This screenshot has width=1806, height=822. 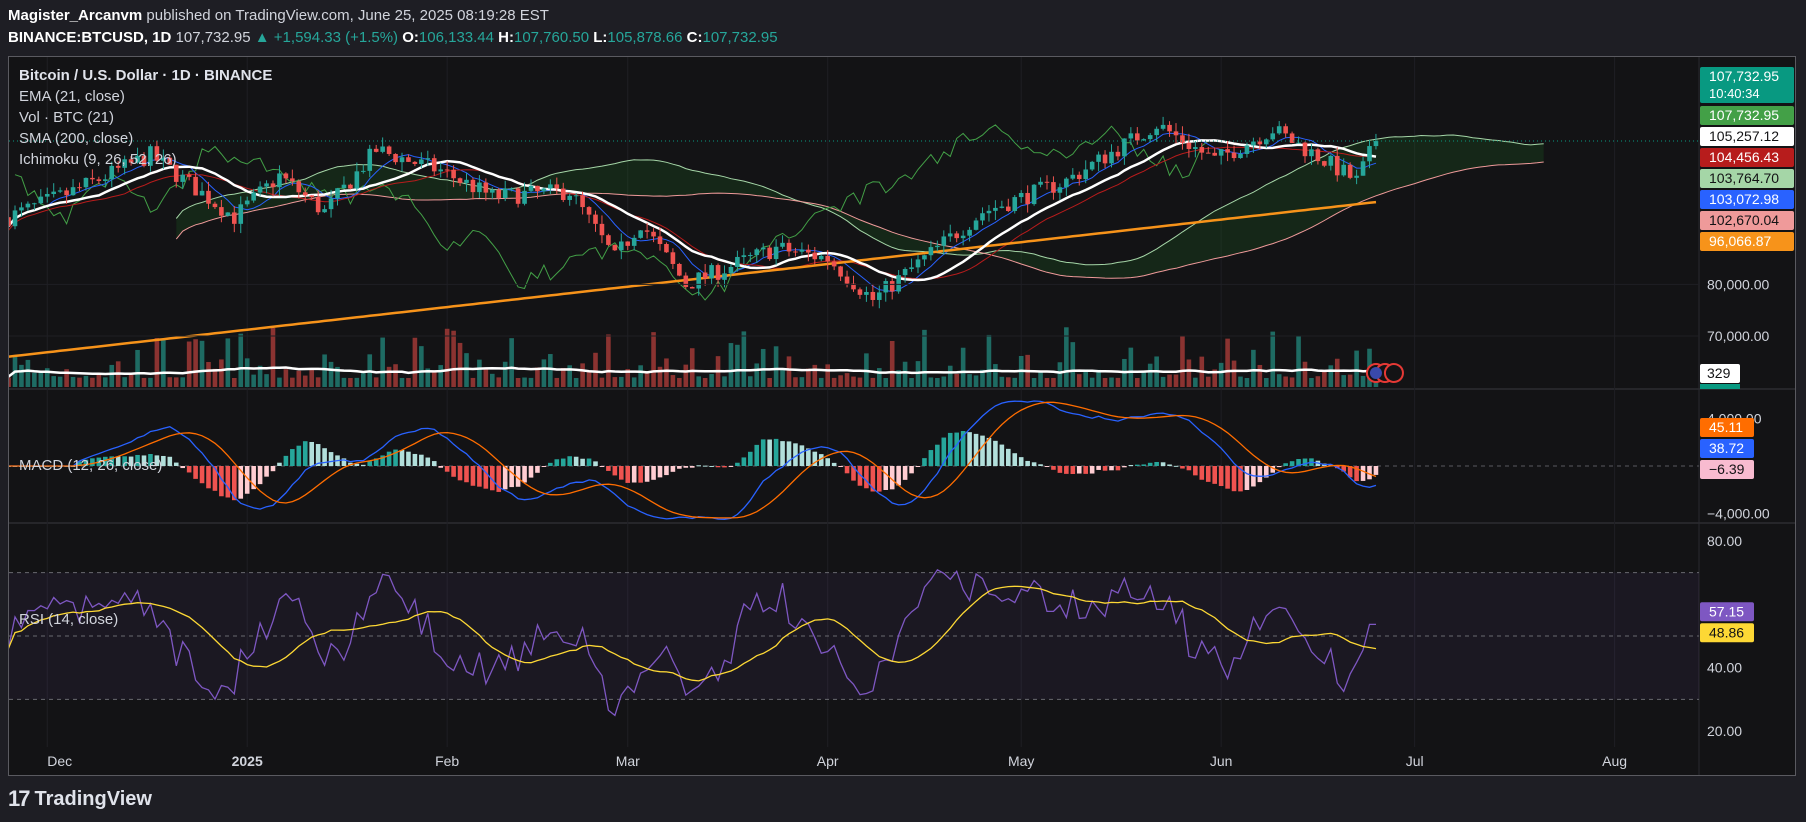 What do you see at coordinates (76, 138) in the screenshot?
I see `legend-sma: SMA (200, close)` at bounding box center [76, 138].